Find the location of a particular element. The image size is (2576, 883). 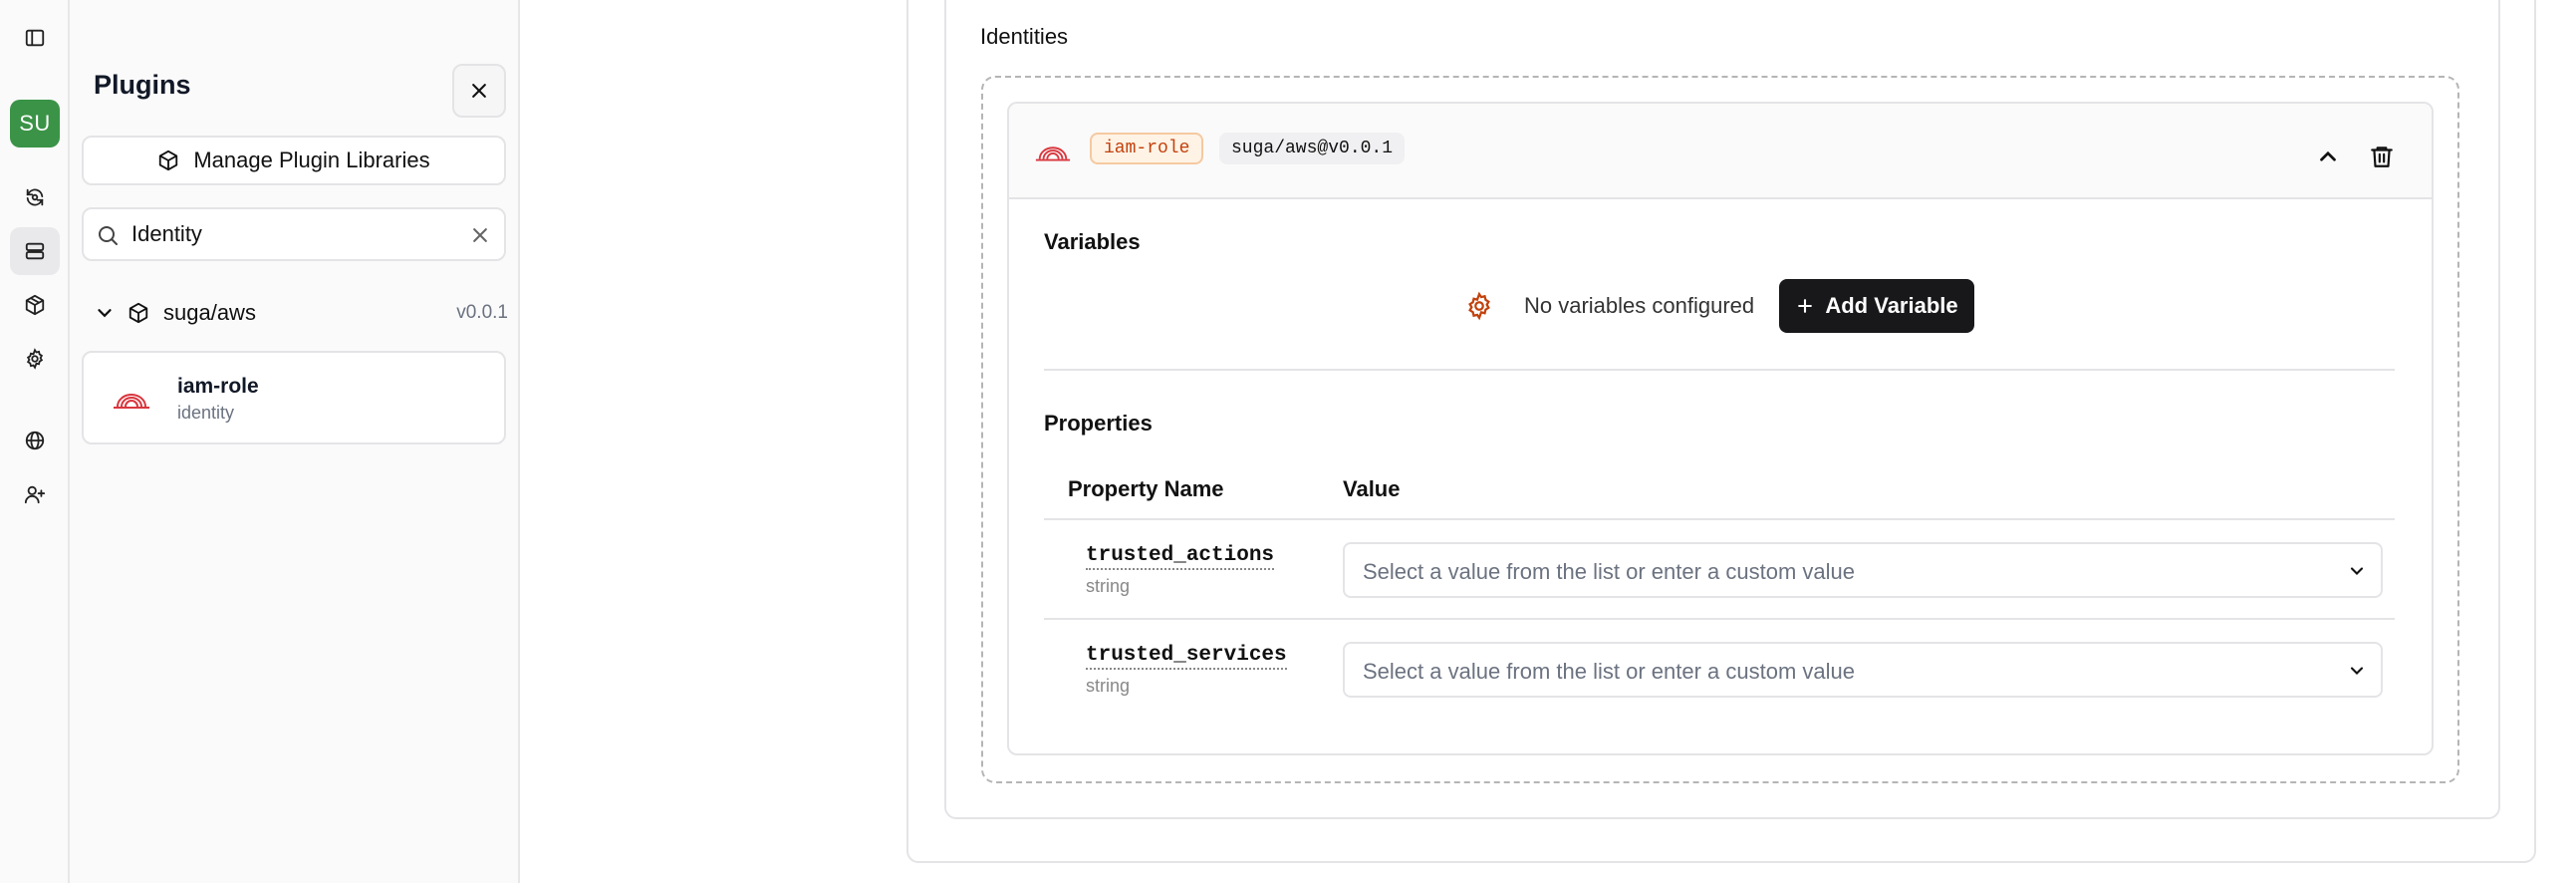

chevron-up-icon is located at coordinates (2328, 156).